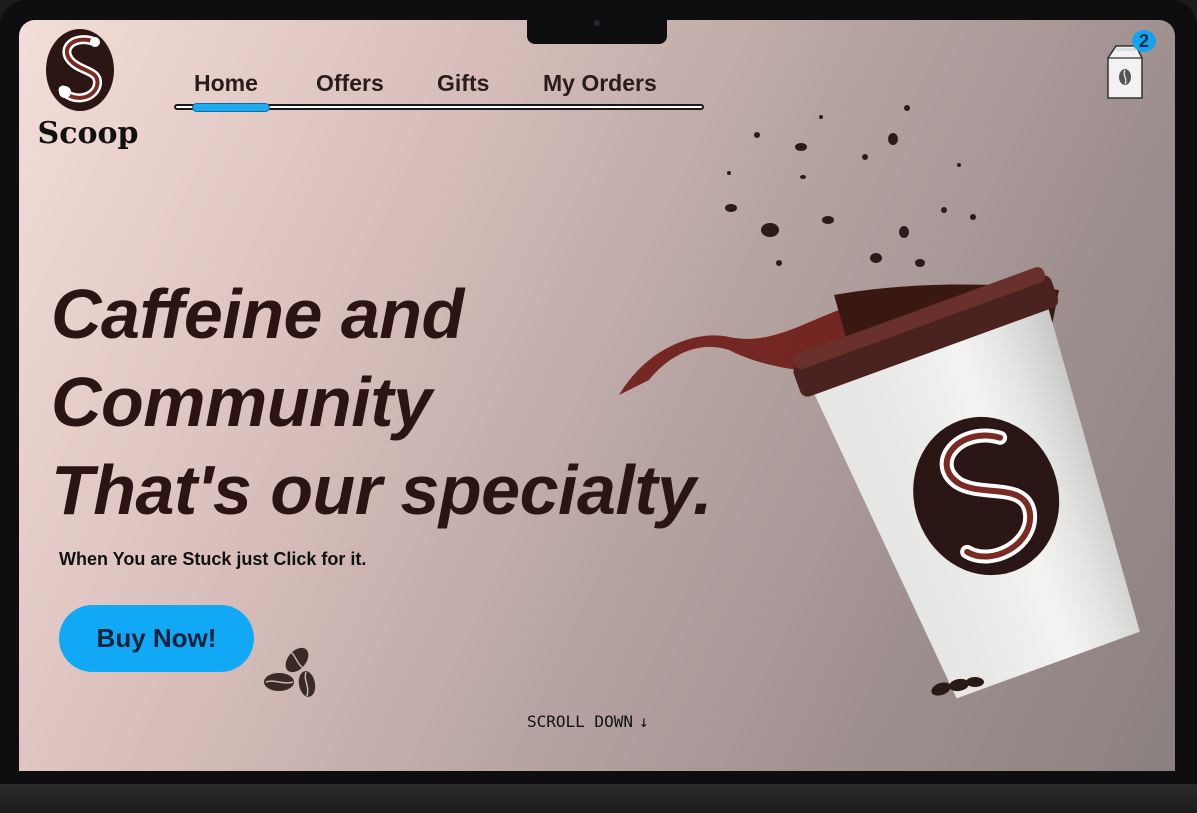  I want to click on camera-notch, so click(597, 32).